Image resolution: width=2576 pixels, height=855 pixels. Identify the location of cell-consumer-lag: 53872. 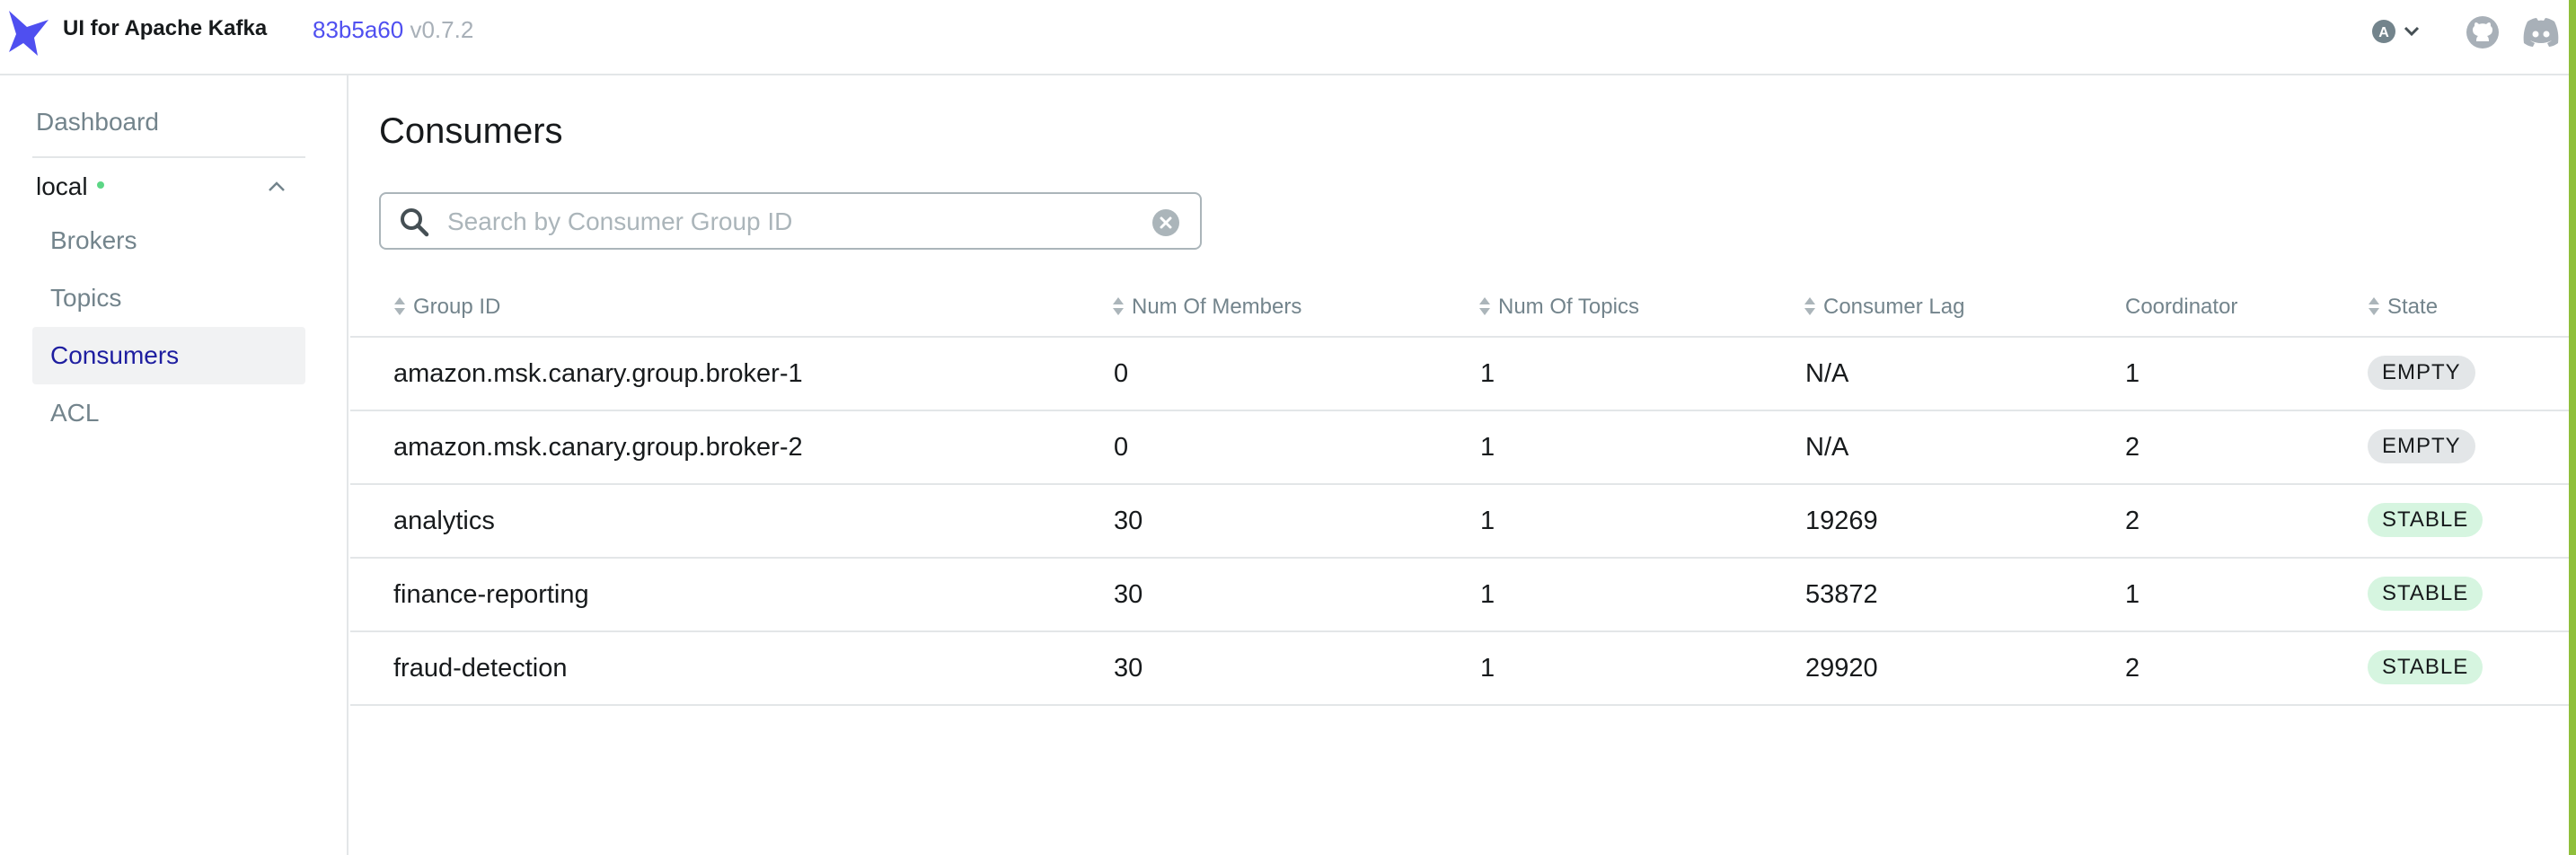
(1841, 594).